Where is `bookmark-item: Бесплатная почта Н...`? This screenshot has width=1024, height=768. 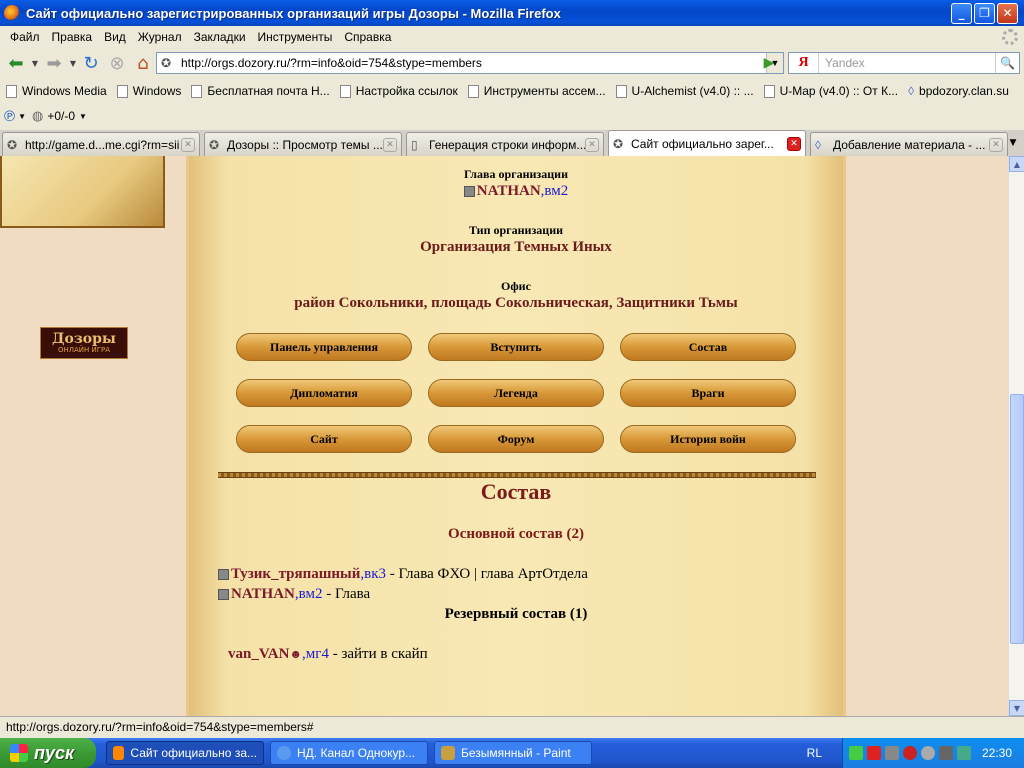
bookmark-item: Бесплатная почта Н... is located at coordinates (260, 91).